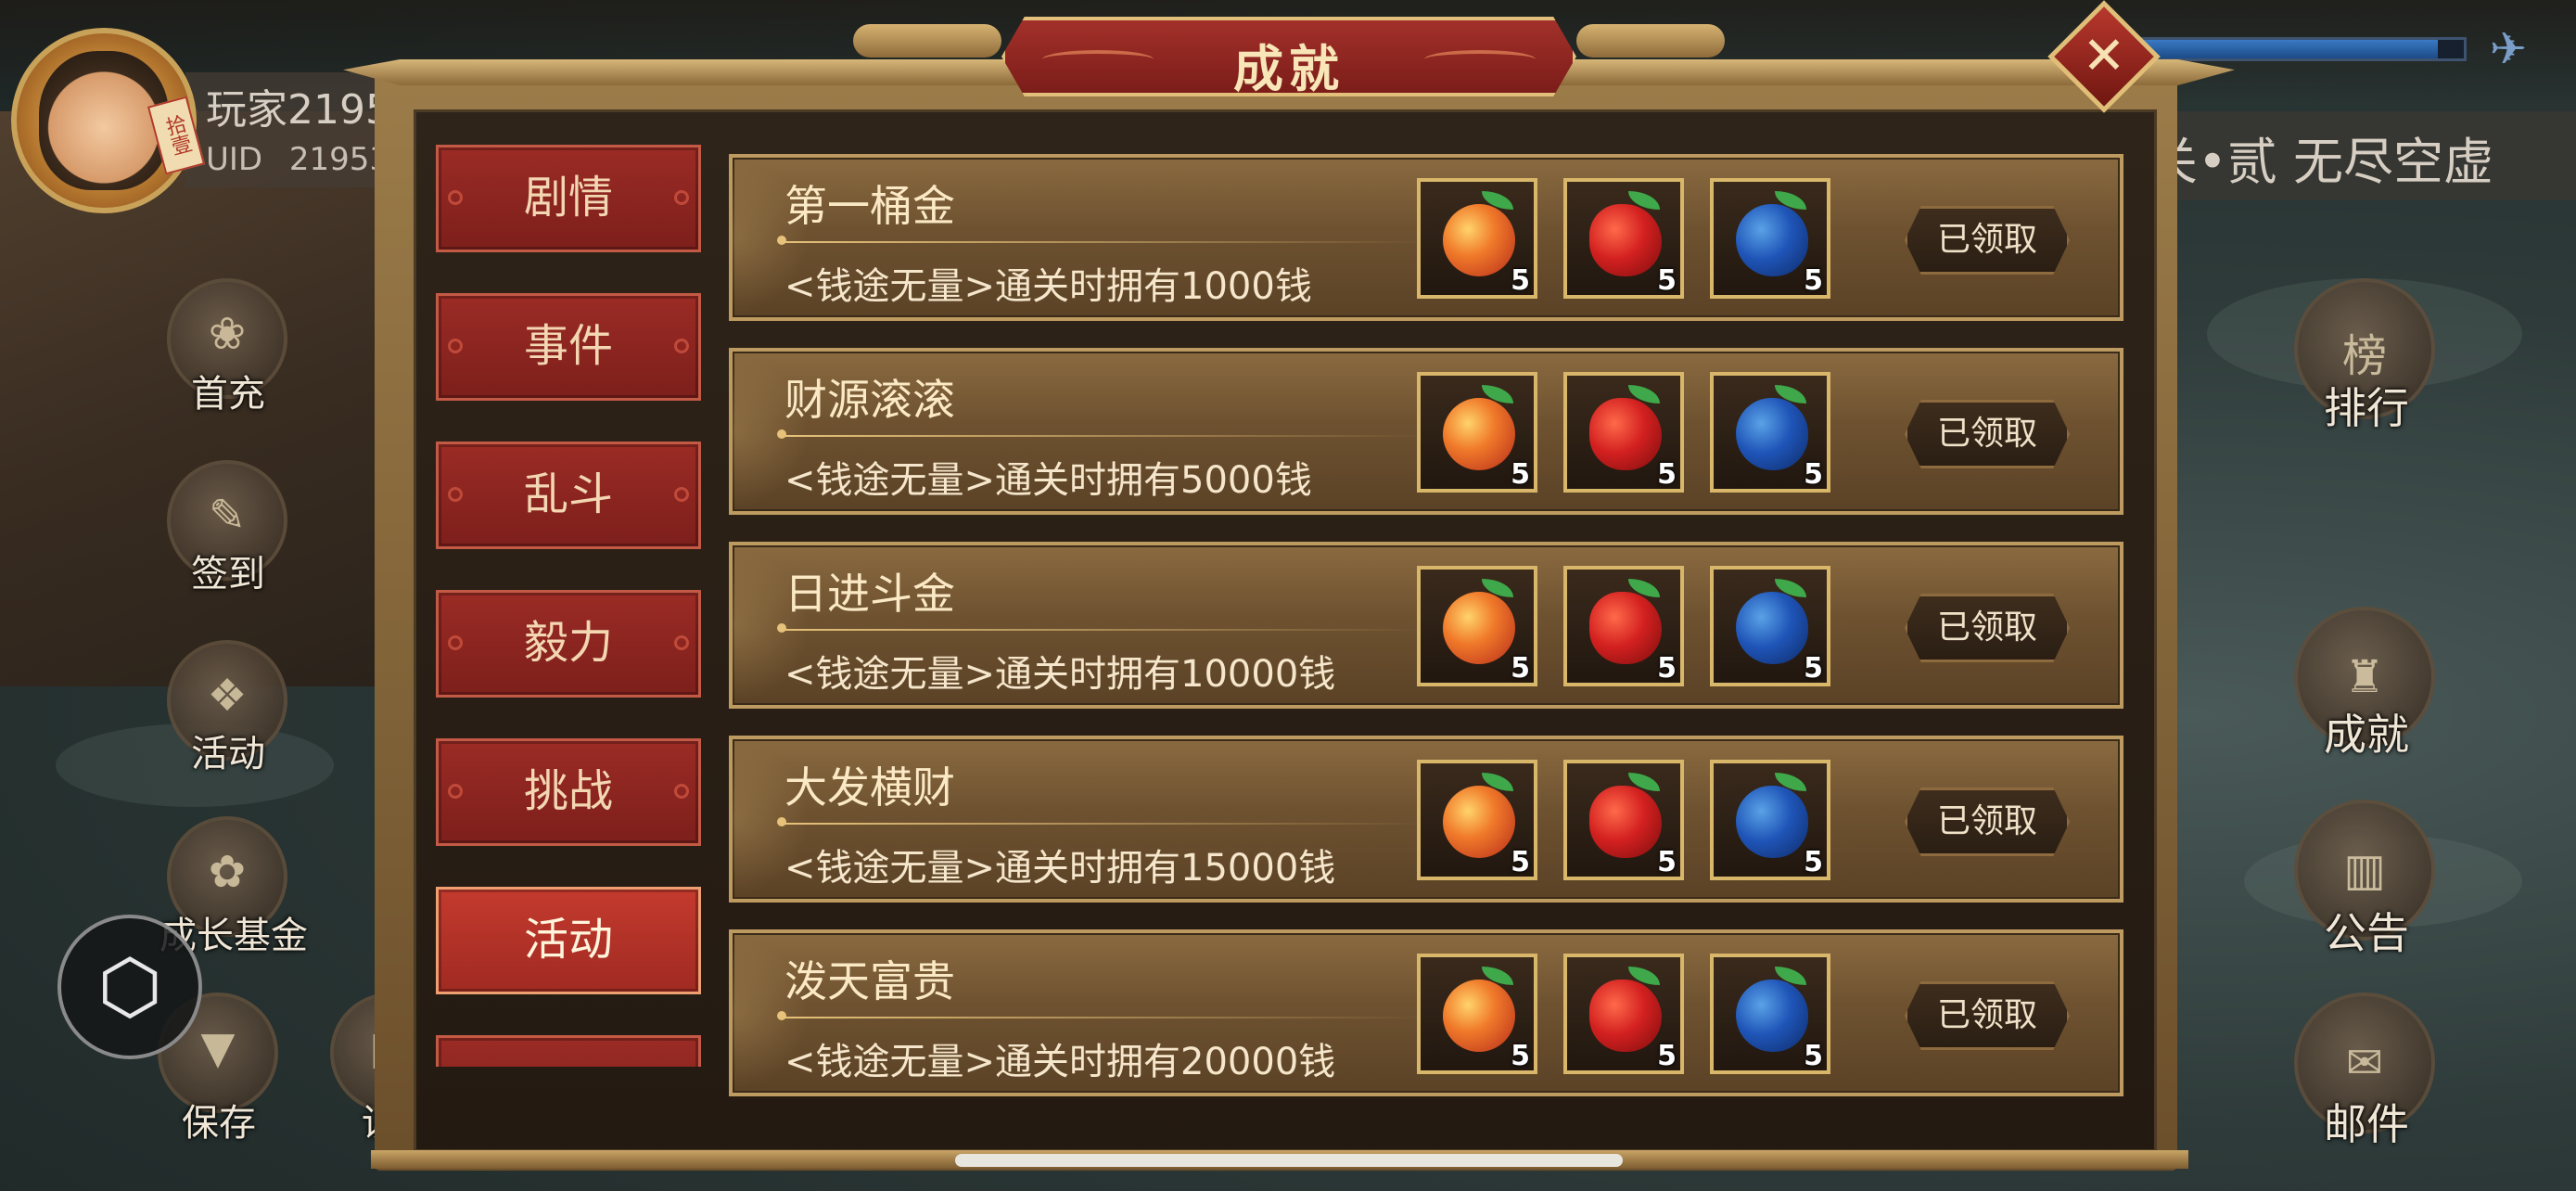 This screenshot has width=2576, height=1191. Describe the element at coordinates (234, 159) in the screenshot. I see `uid-label: UID` at that location.